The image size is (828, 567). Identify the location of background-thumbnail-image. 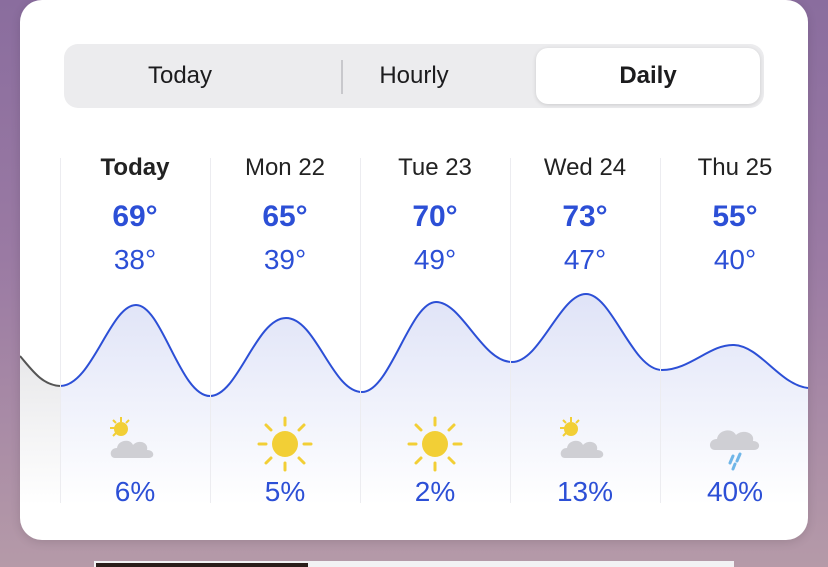
(202, 565).